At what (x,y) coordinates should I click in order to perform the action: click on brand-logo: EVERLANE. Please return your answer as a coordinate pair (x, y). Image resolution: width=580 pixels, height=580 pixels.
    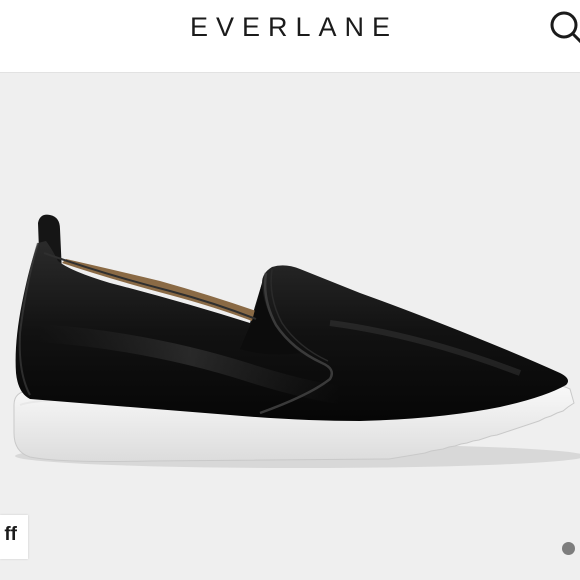
    Looking at the image, I should click on (290, 27).